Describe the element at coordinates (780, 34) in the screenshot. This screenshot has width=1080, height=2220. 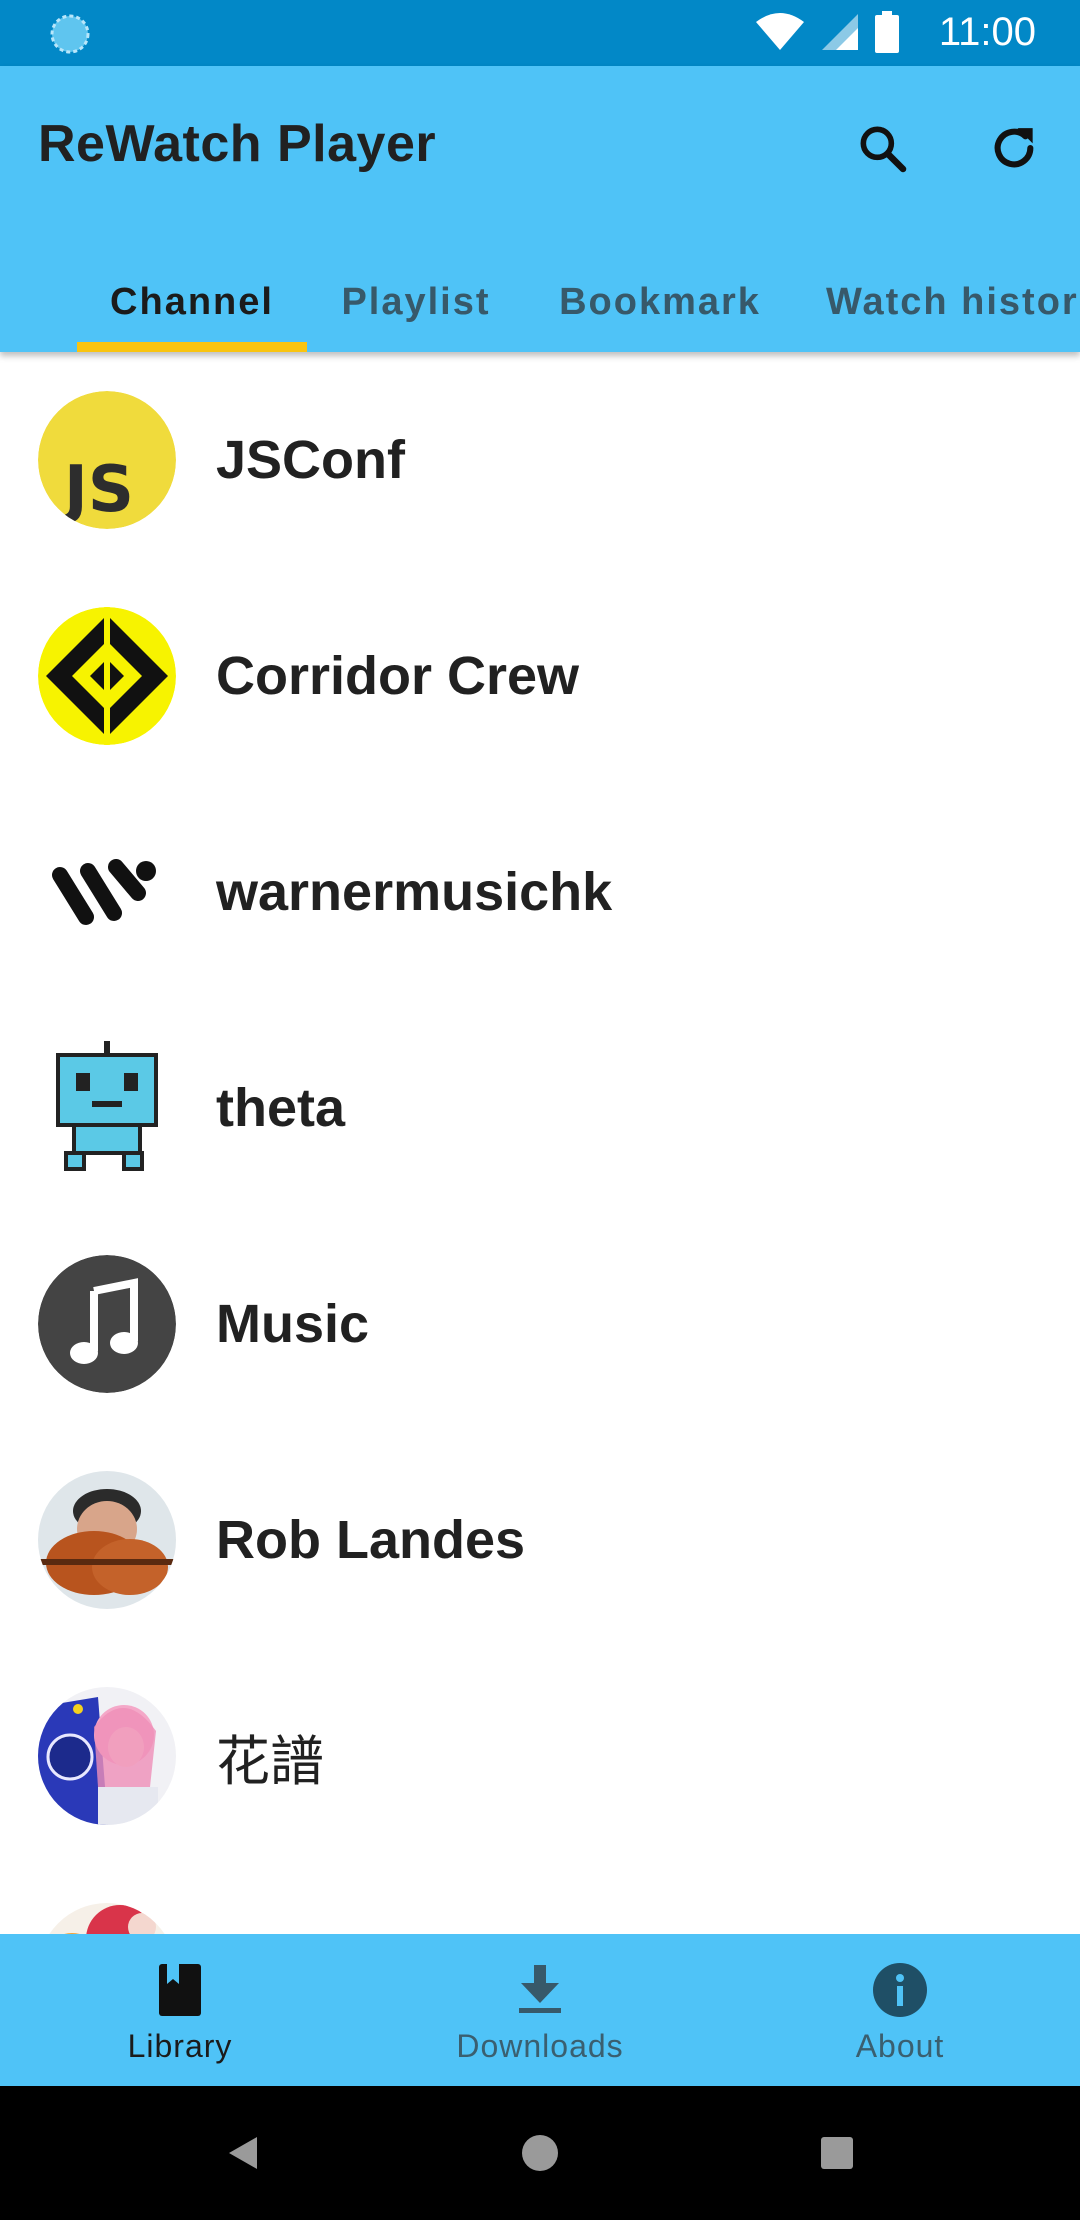
I see `wifi-icon` at that location.